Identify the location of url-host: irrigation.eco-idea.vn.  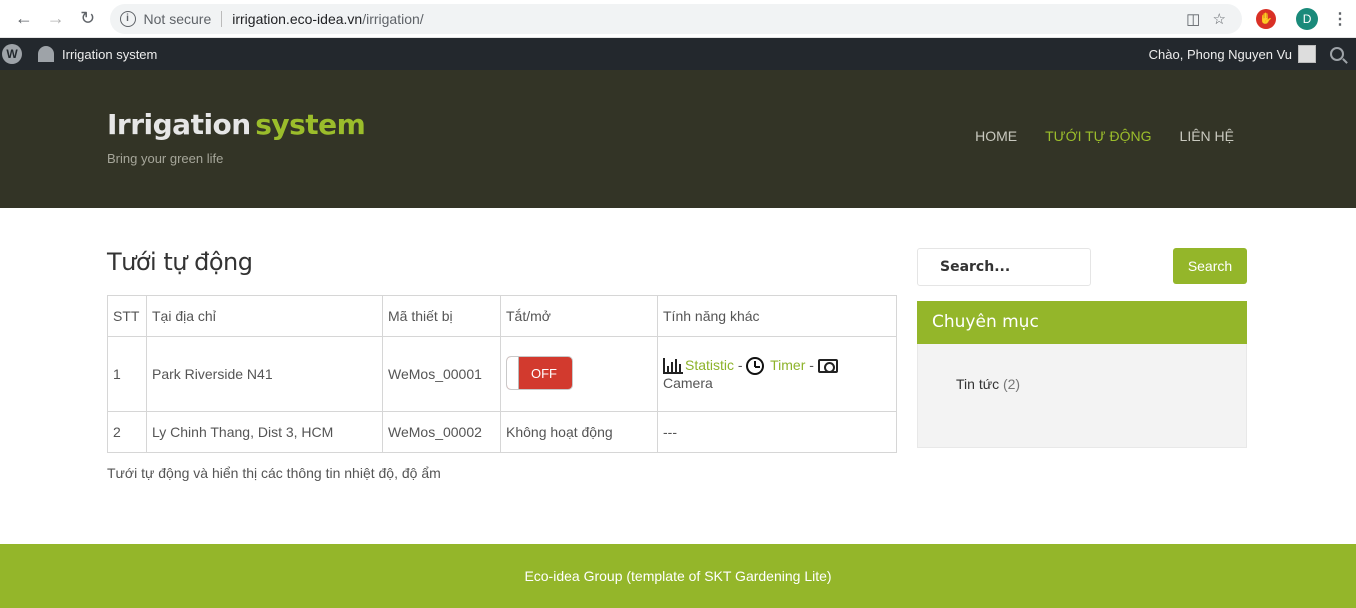
(297, 18).